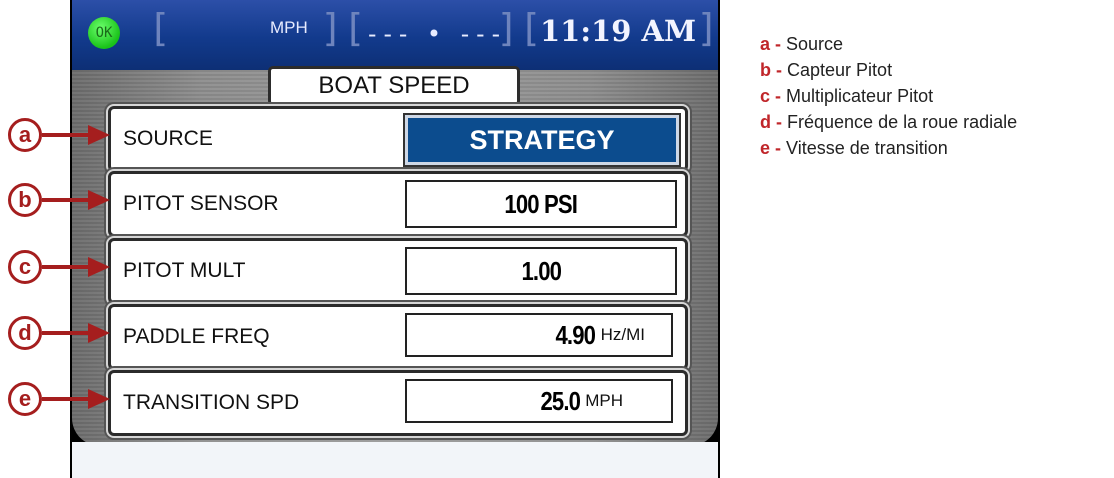  I want to click on legend-item: e - Vitesse de transition, so click(854, 148).